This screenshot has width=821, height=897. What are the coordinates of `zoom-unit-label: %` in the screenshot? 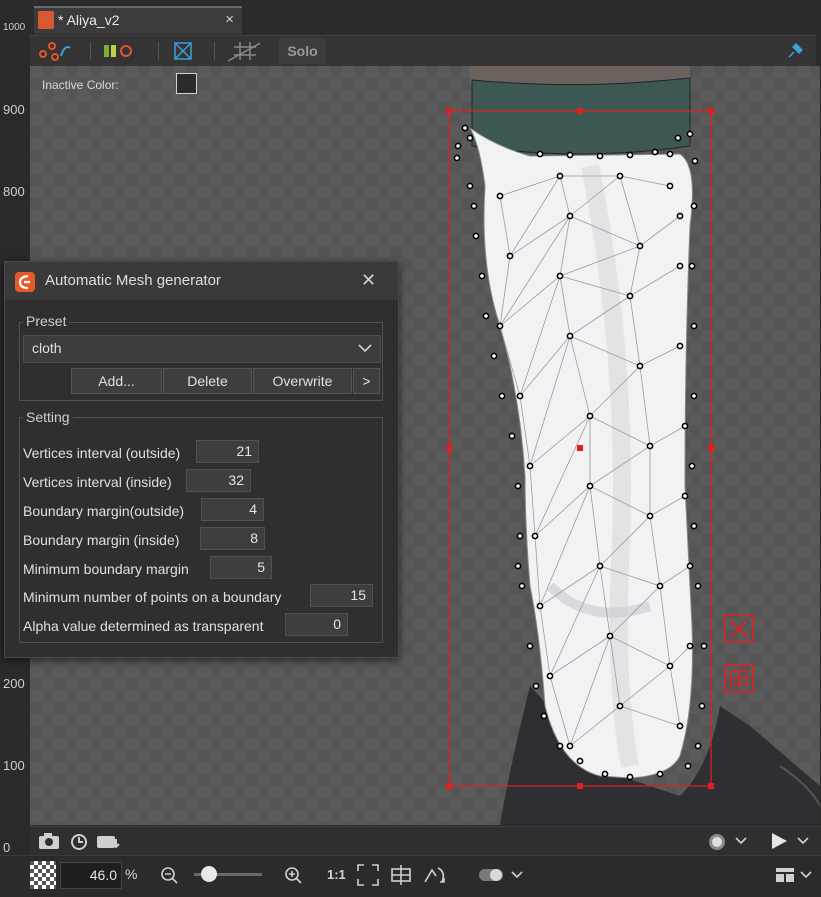 It's located at (131, 874).